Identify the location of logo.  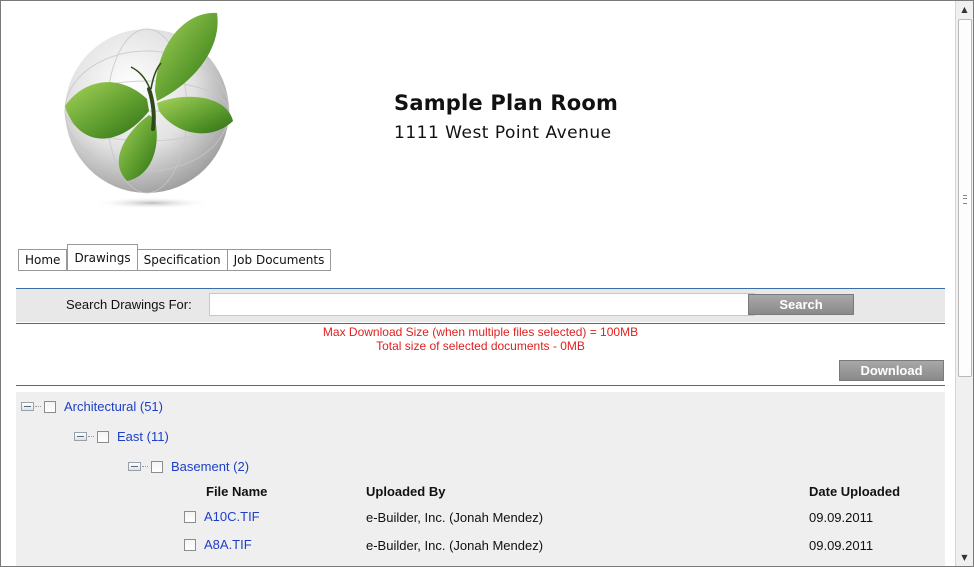
(152, 113).